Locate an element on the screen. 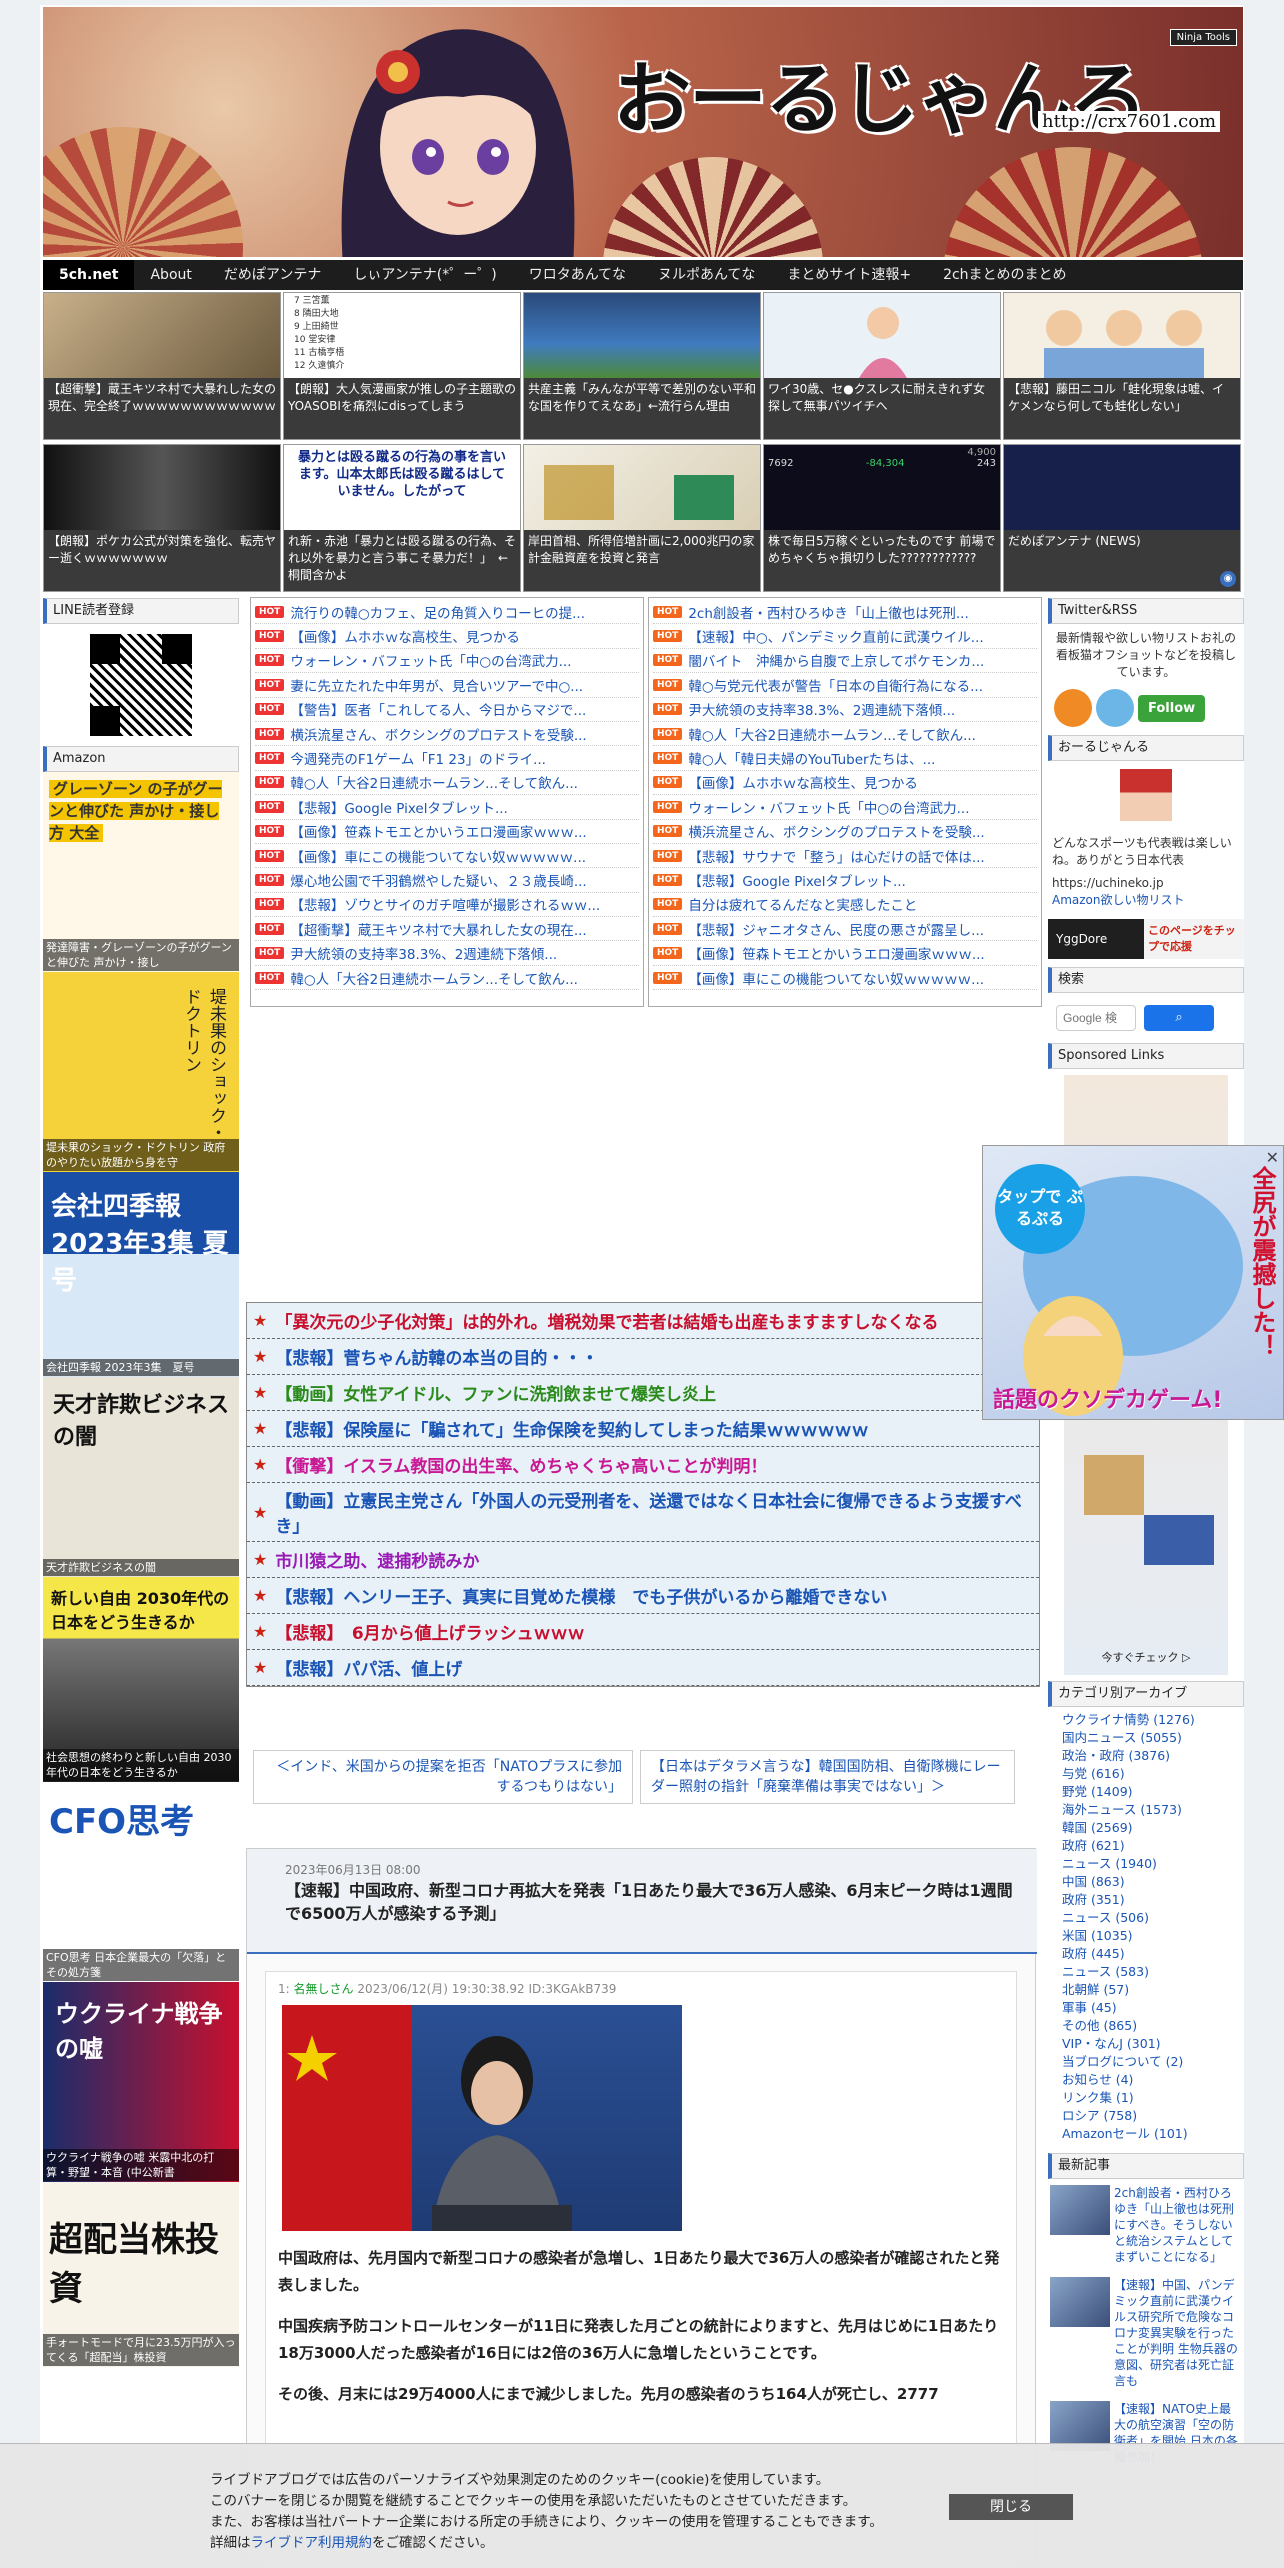  twitter-bird-icon is located at coordinates (1115, 708).